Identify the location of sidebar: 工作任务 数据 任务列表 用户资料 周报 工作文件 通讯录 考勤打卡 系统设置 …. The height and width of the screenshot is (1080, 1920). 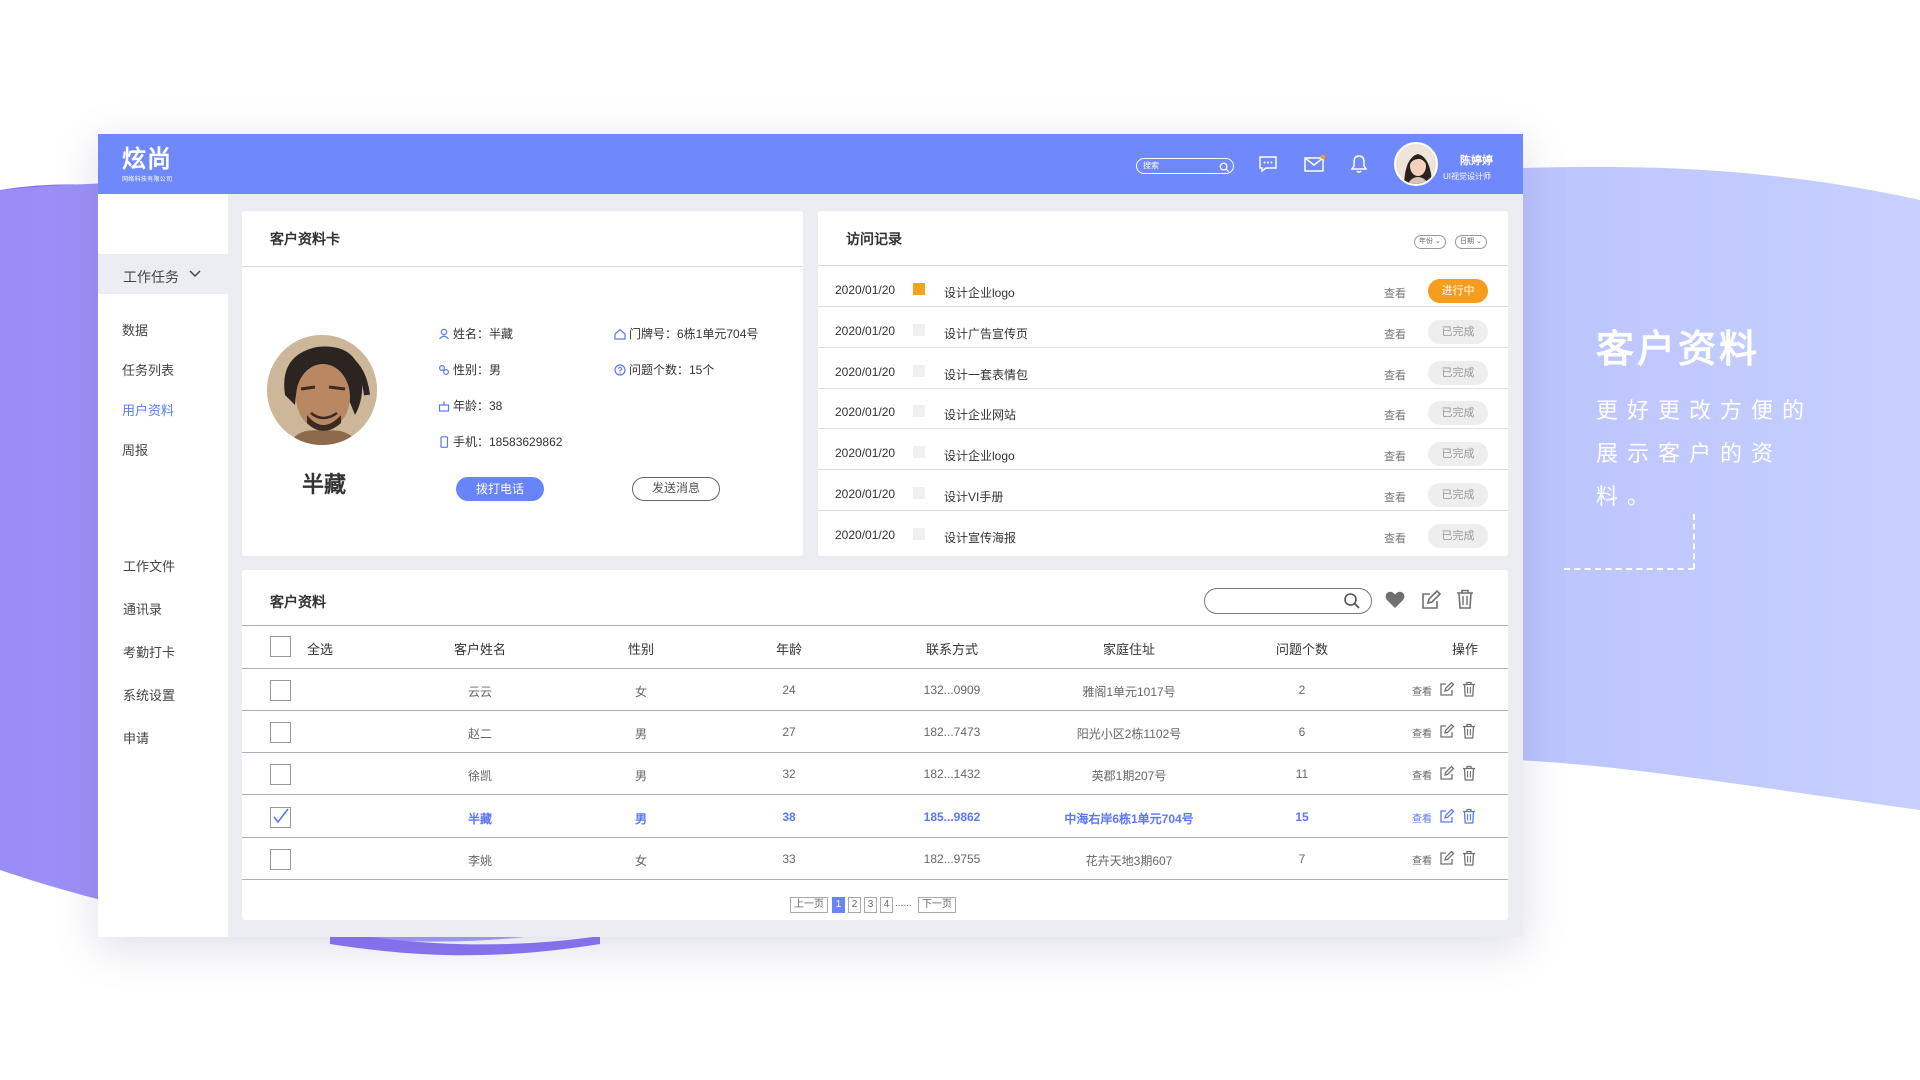
(163, 565).